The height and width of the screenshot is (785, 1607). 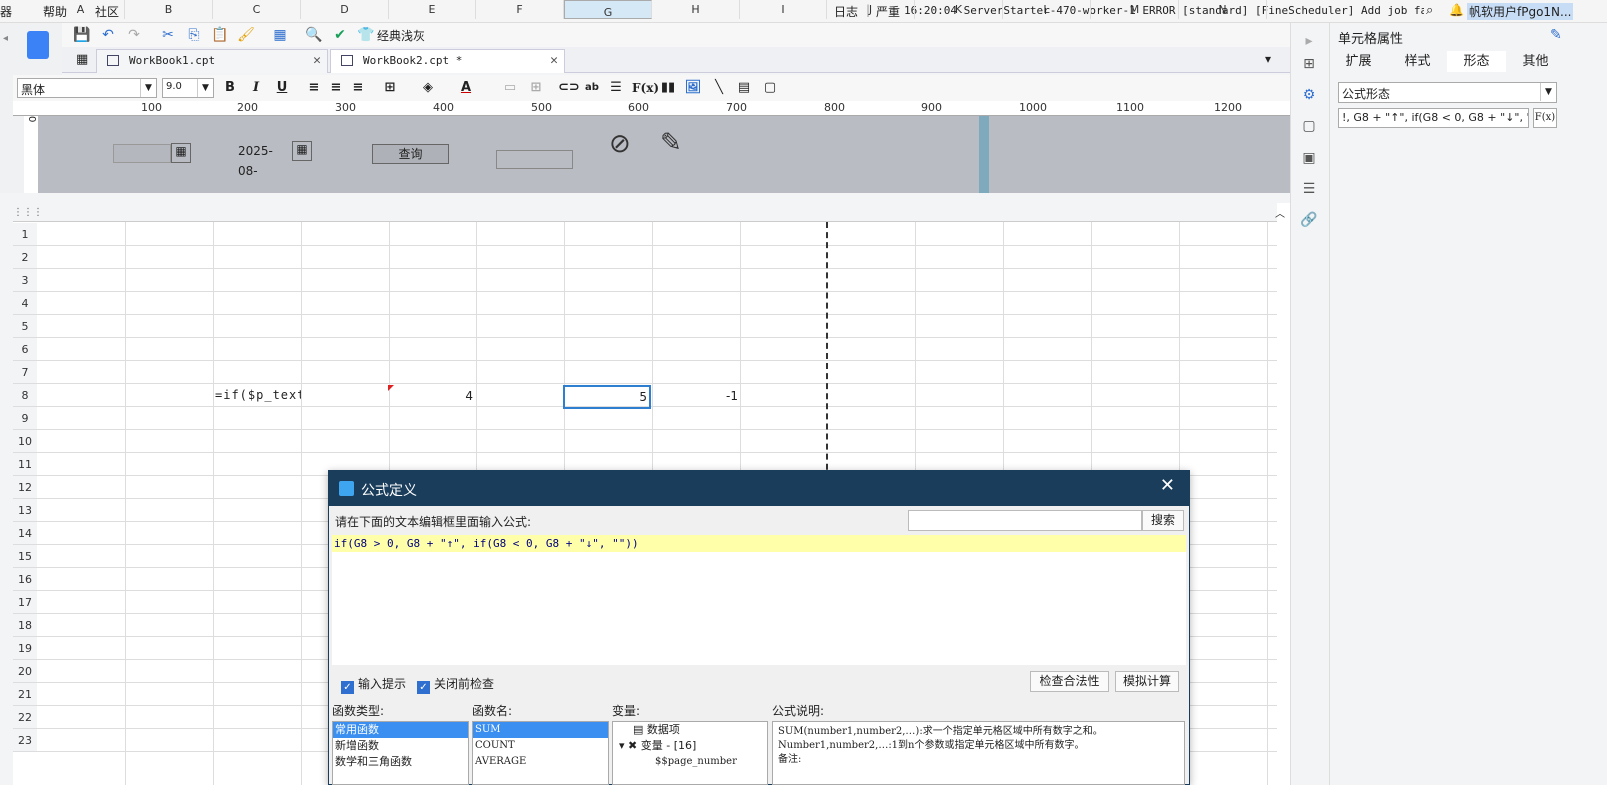 I want to click on cell-e8: 4, so click(x=432, y=396).